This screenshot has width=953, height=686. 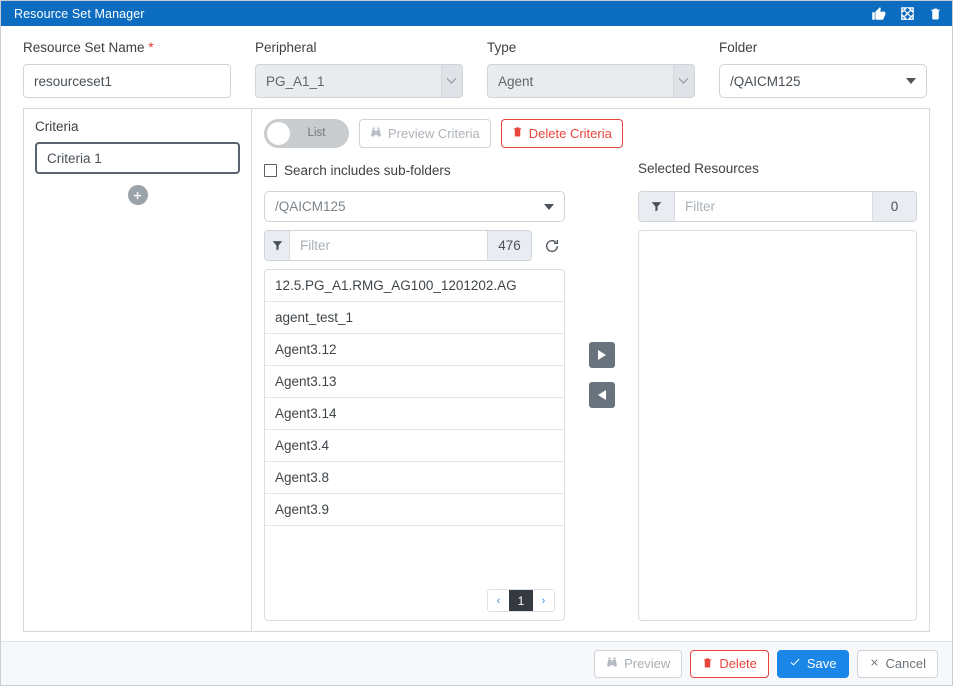 I want to click on delete-criteria-button: Delete Criteria, so click(x=561, y=133).